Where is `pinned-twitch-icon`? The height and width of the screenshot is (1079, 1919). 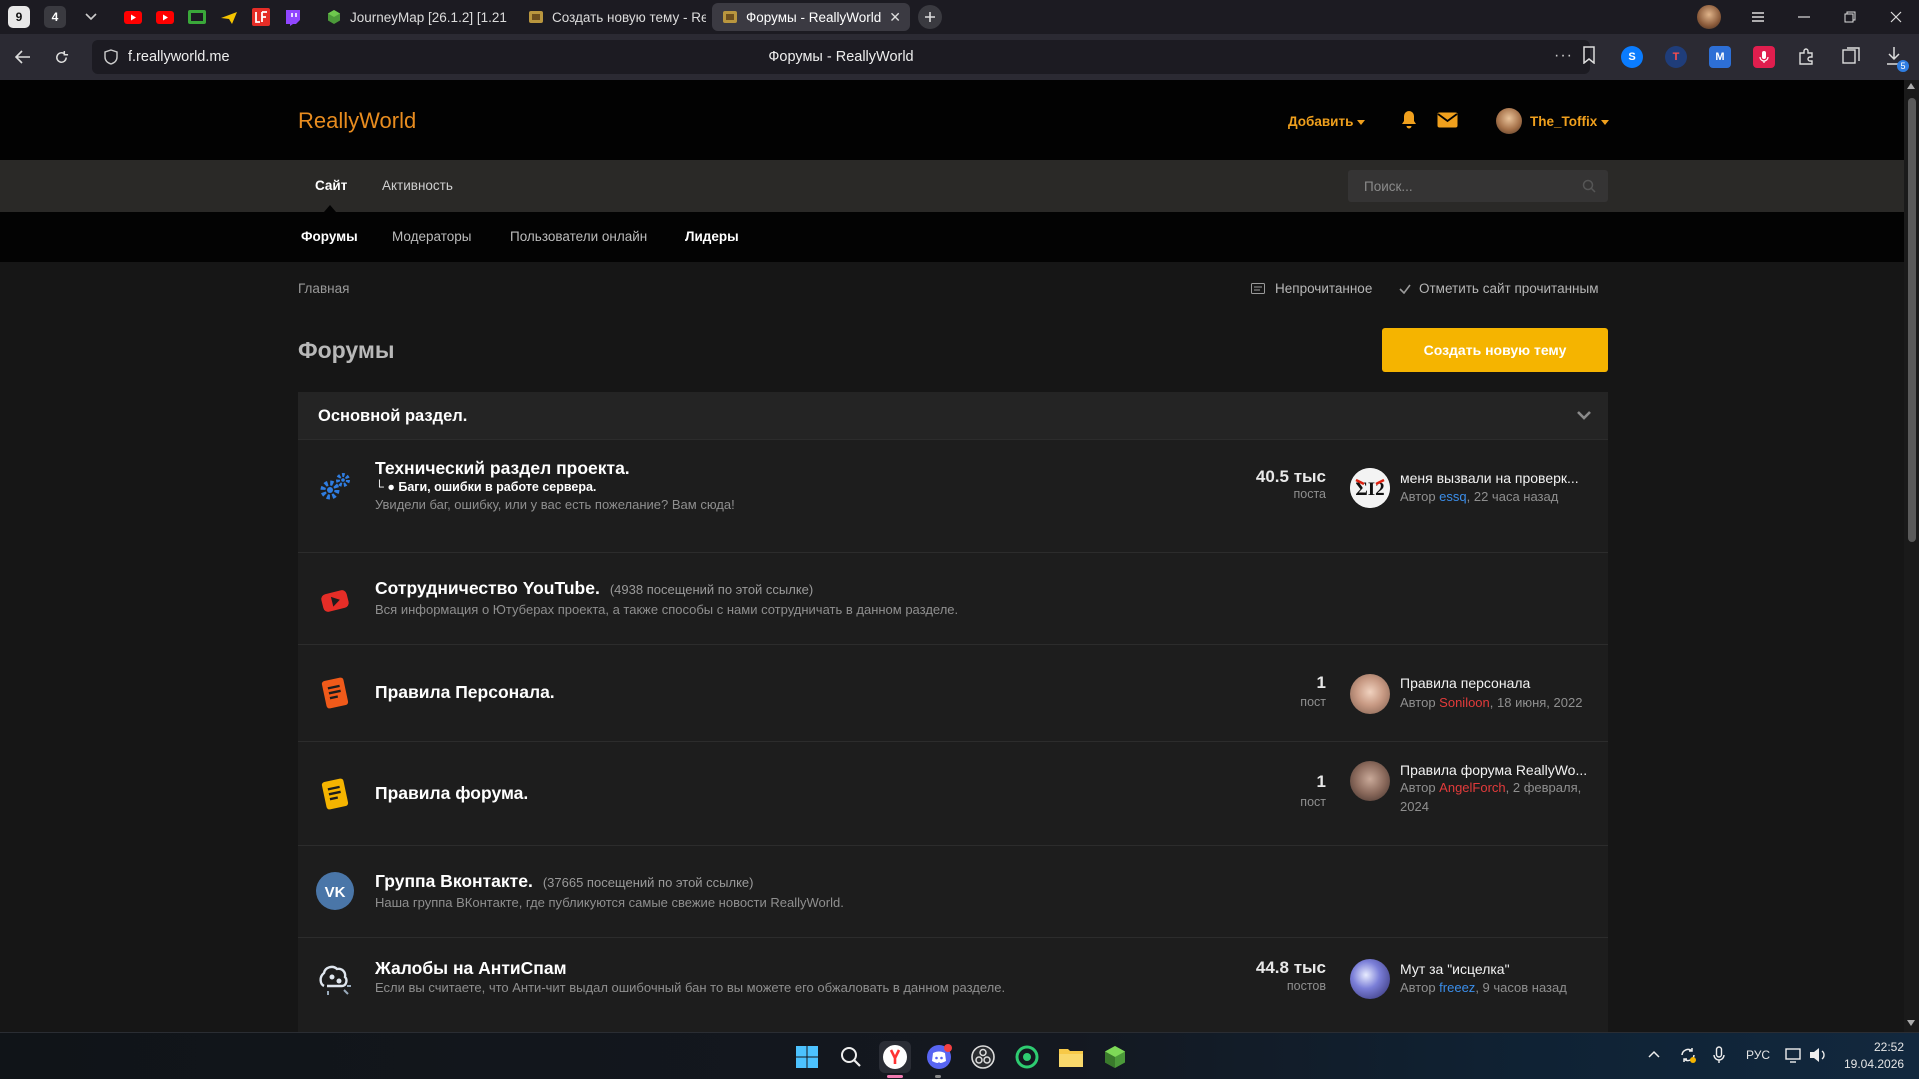
pinned-twitch-icon is located at coordinates (293, 17).